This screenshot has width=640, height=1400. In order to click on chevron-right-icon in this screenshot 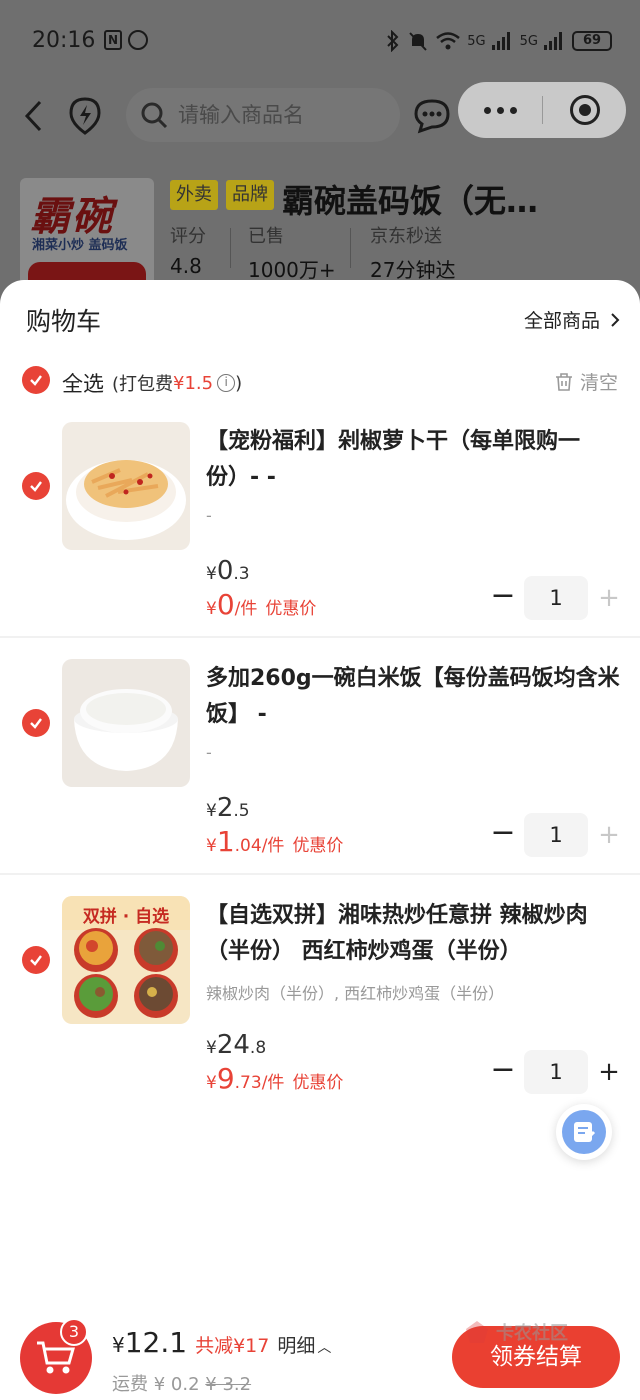, I will do `click(615, 319)`.